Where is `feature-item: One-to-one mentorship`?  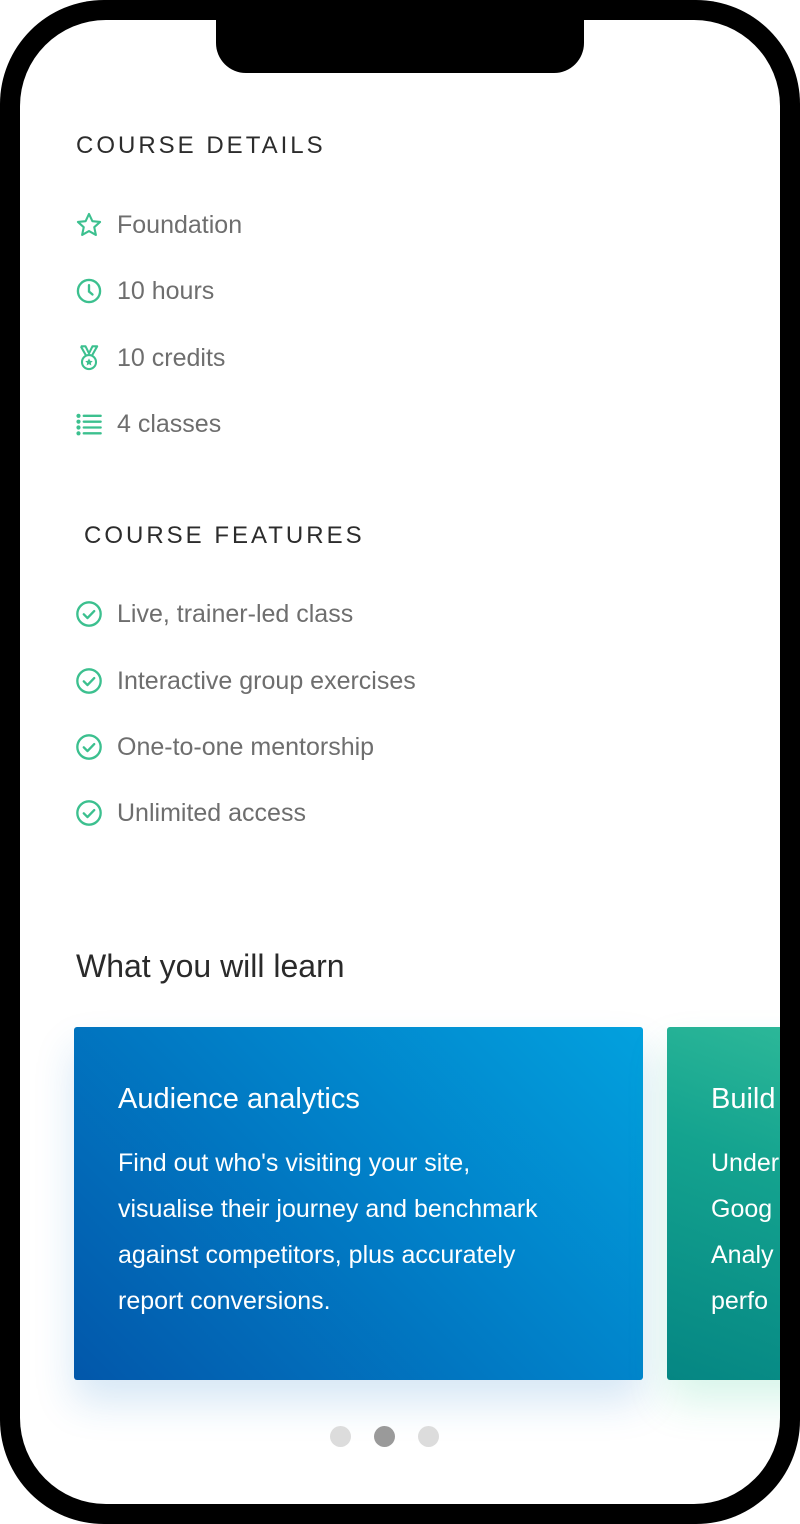 feature-item: One-to-one mentorship is located at coordinates (224, 747).